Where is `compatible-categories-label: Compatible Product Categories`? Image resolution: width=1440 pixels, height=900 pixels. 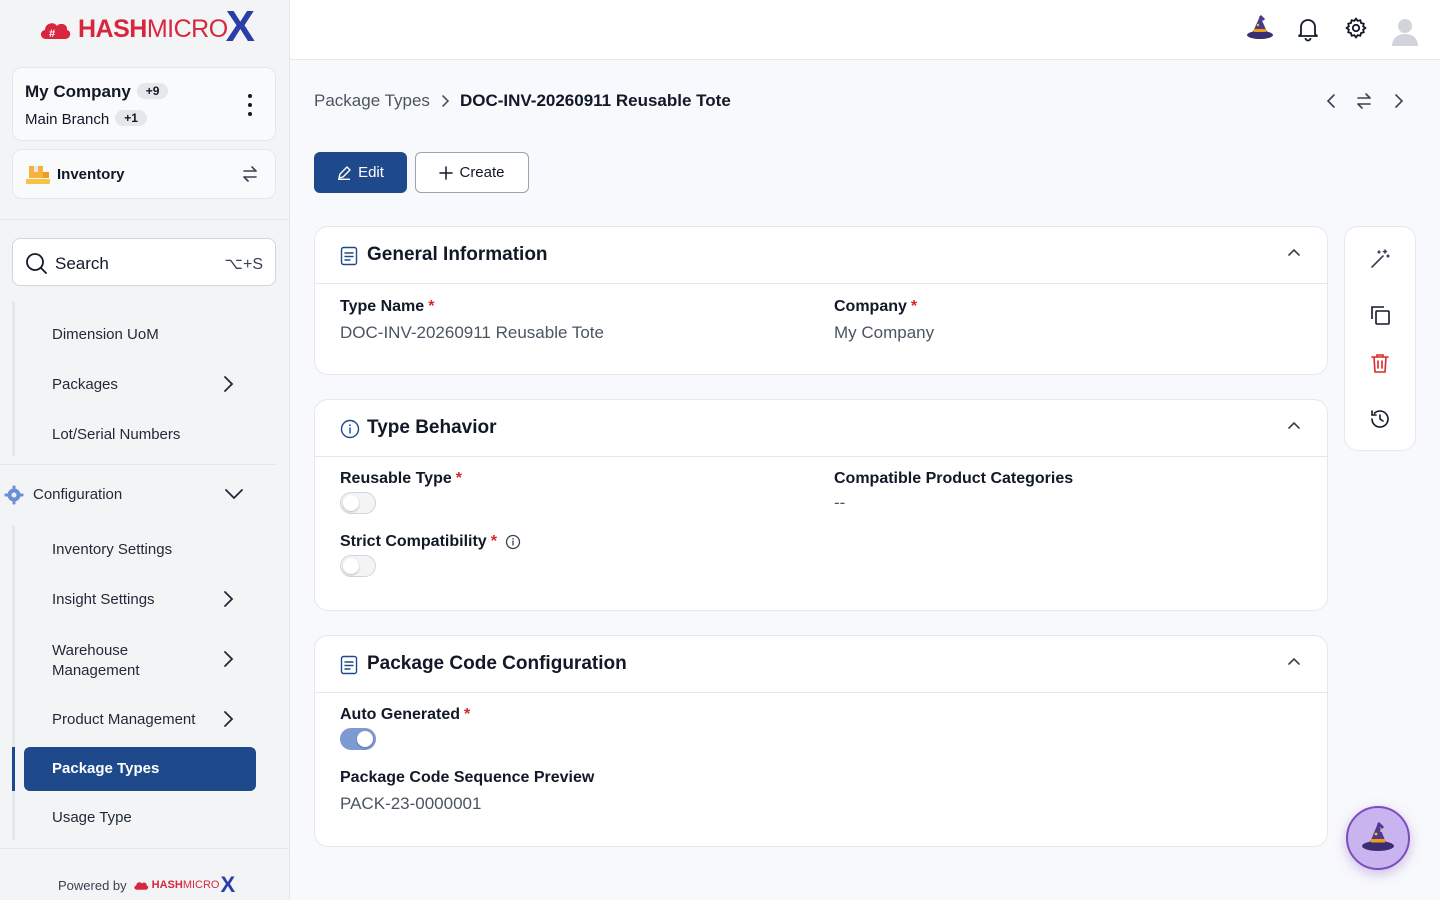 compatible-categories-label: Compatible Product Categories is located at coordinates (954, 478).